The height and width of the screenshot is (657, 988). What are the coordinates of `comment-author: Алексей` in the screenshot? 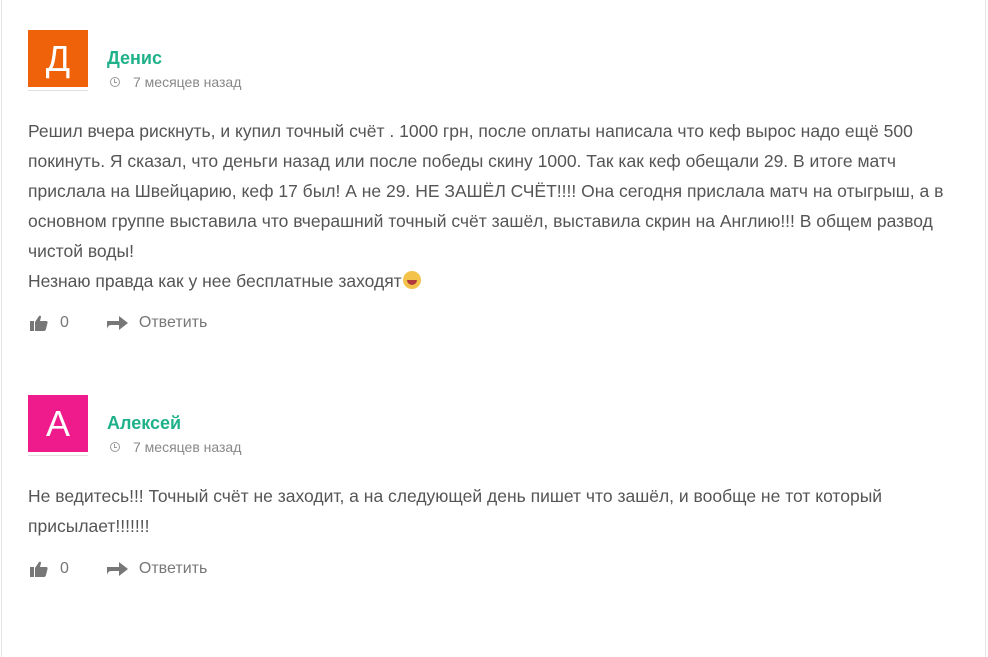 It's located at (144, 423).